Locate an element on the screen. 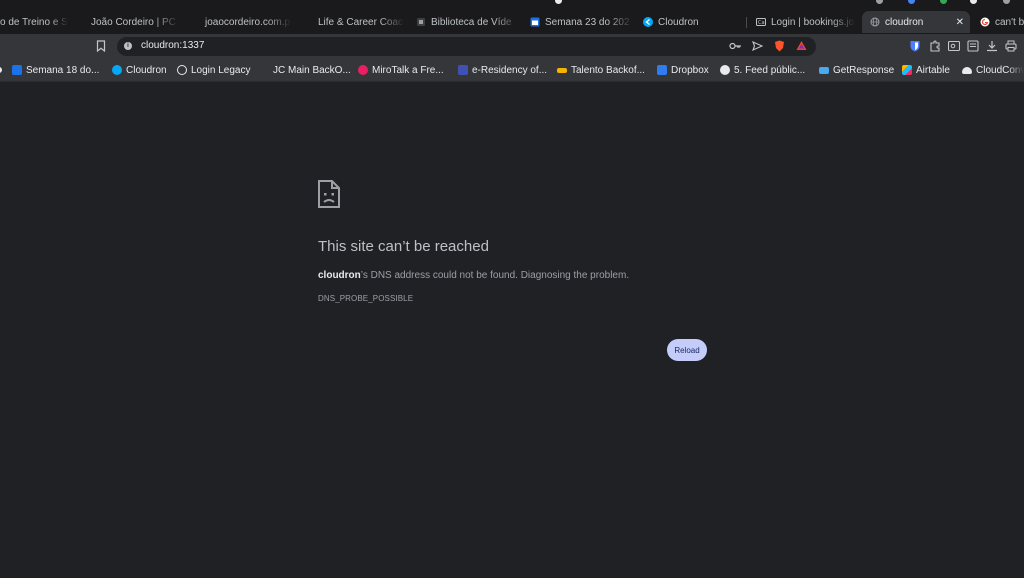 This screenshot has width=1024, height=578. github-icon is located at coordinates (725, 70).